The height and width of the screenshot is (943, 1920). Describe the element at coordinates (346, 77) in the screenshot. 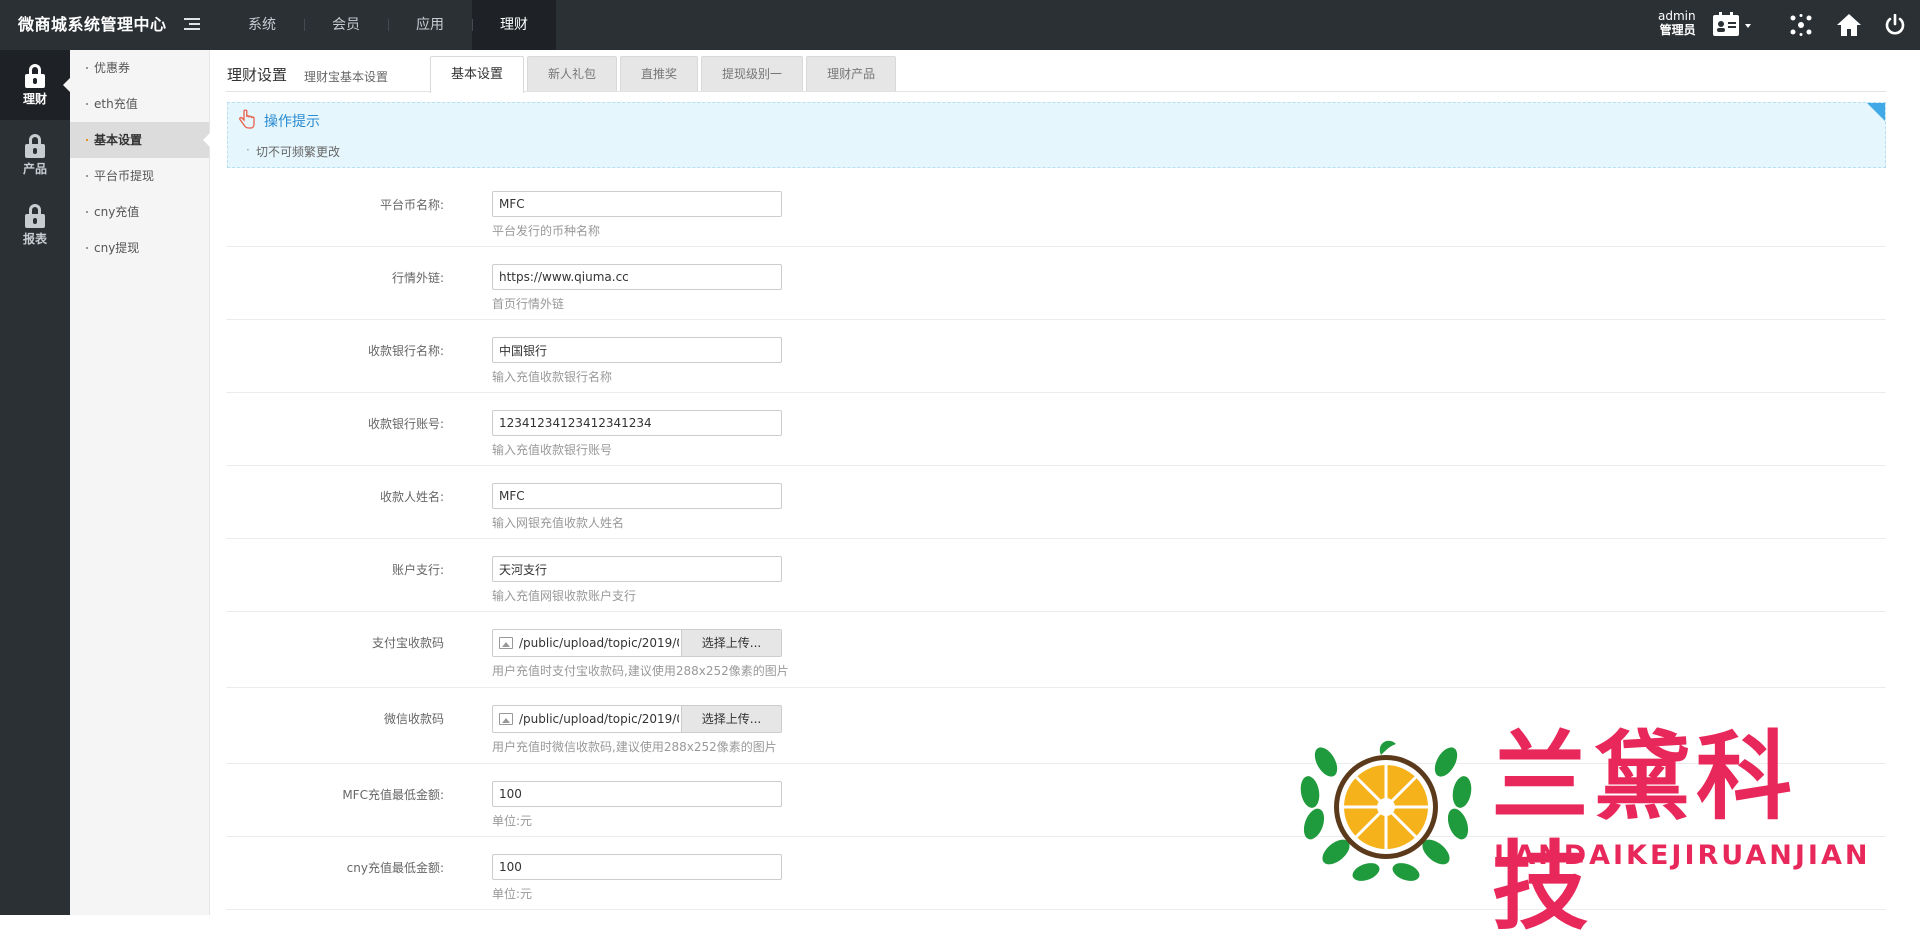

I see `page-subtitle: 理财宝基本设置` at that location.